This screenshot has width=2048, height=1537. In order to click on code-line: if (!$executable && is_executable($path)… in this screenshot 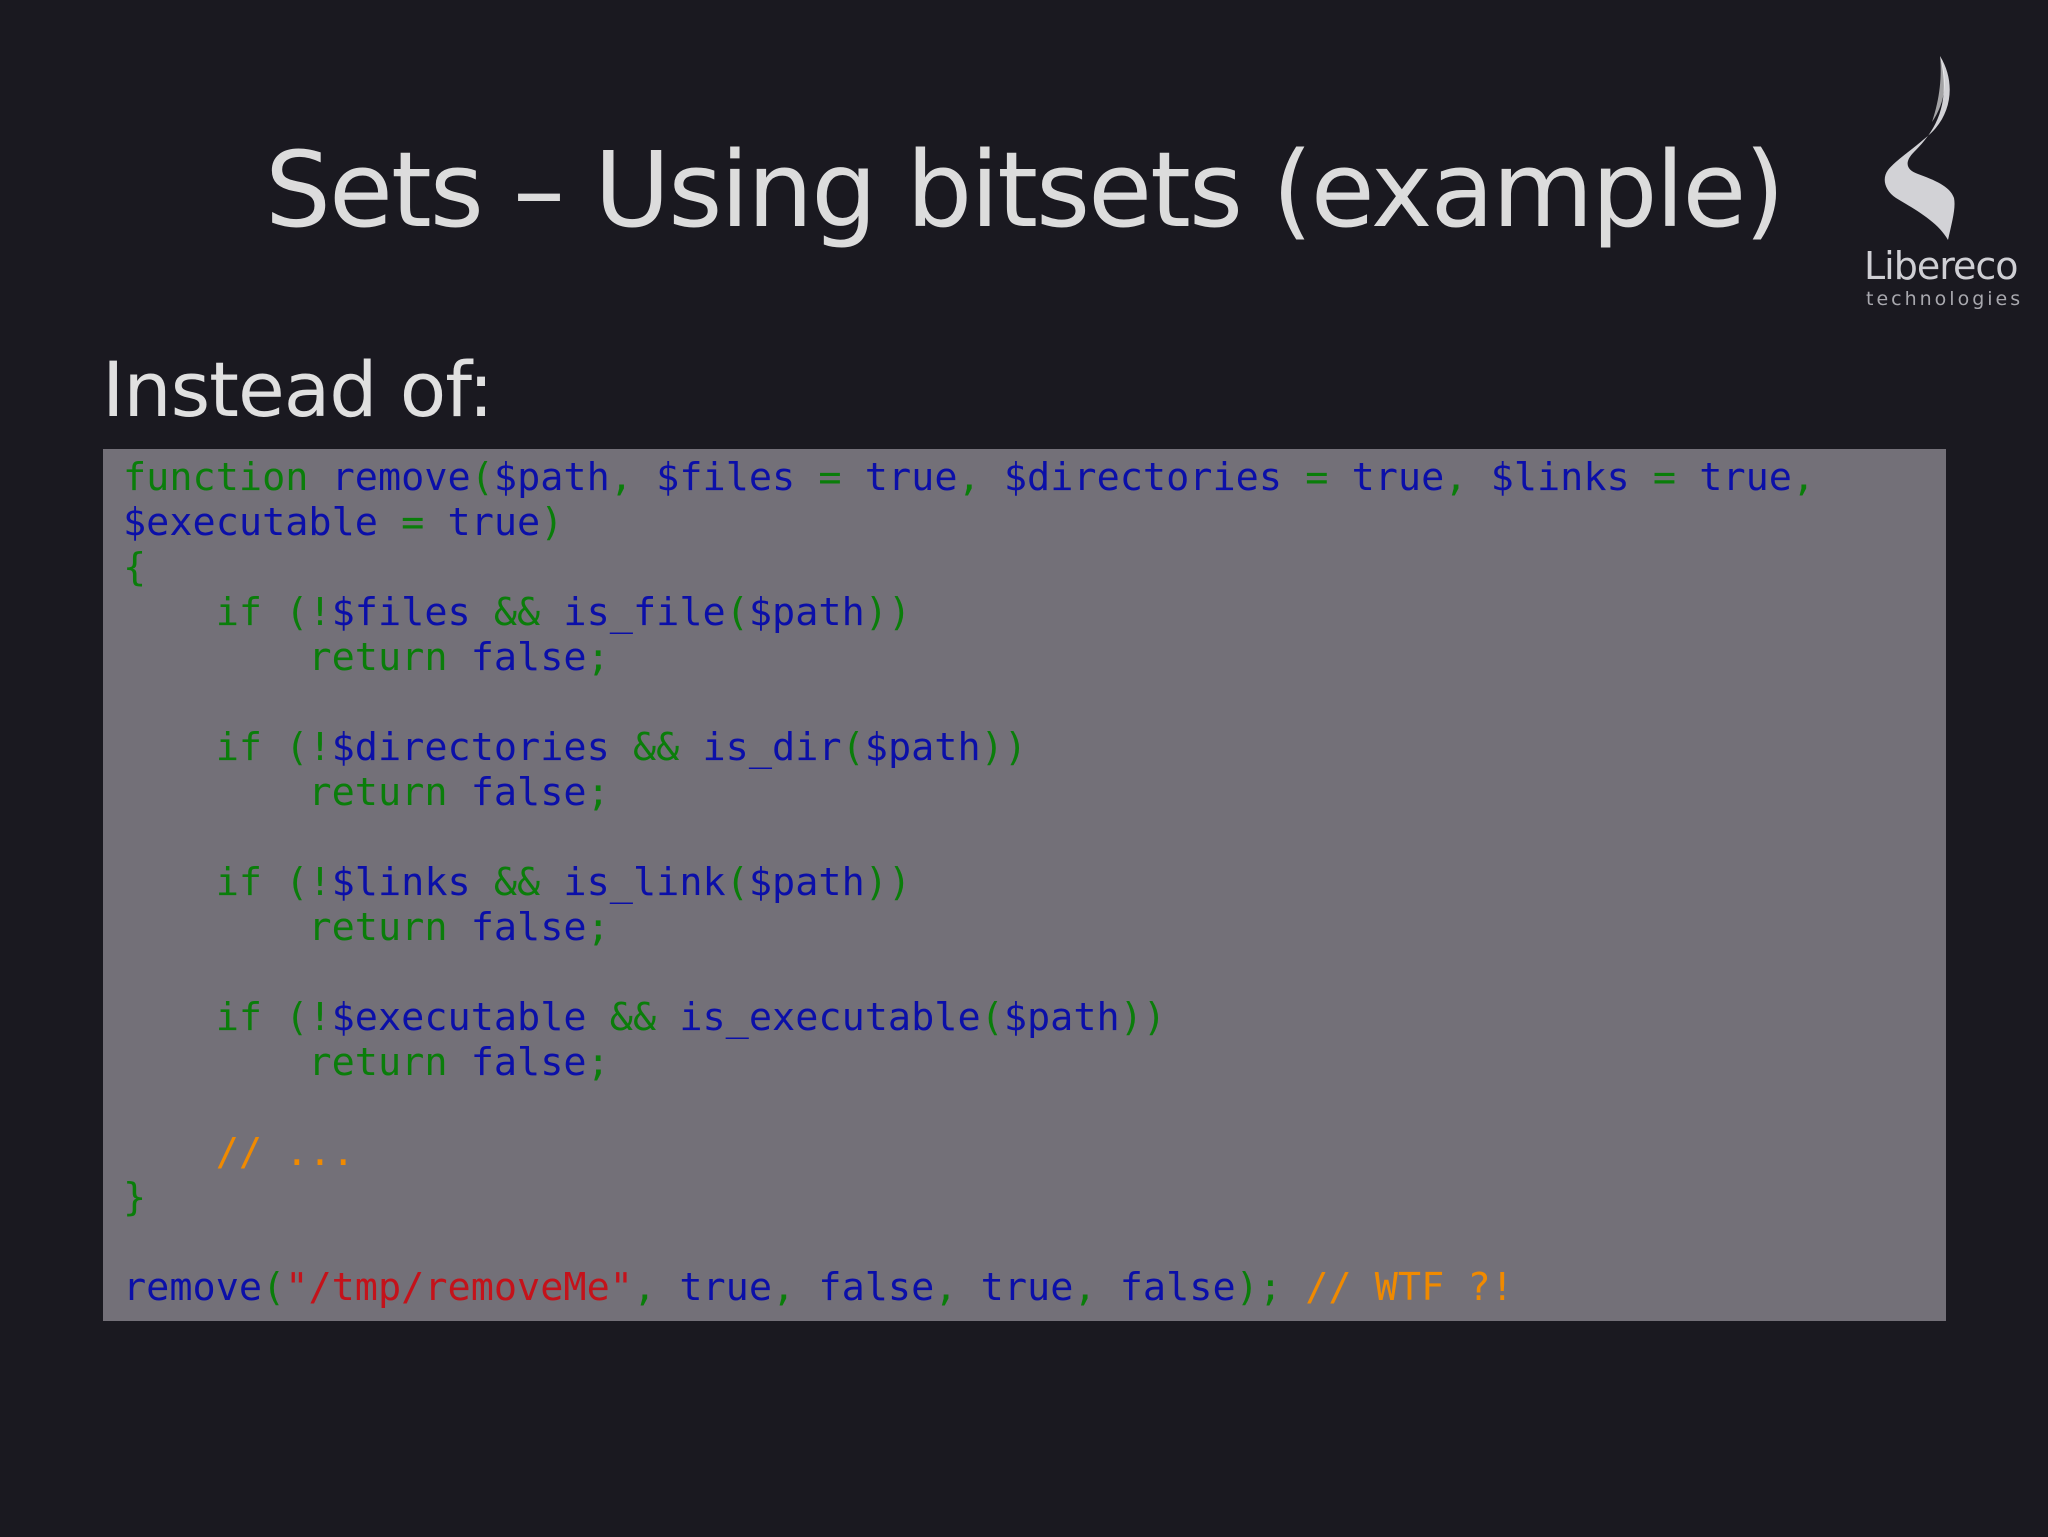, I will do `click(969, 1017)`.